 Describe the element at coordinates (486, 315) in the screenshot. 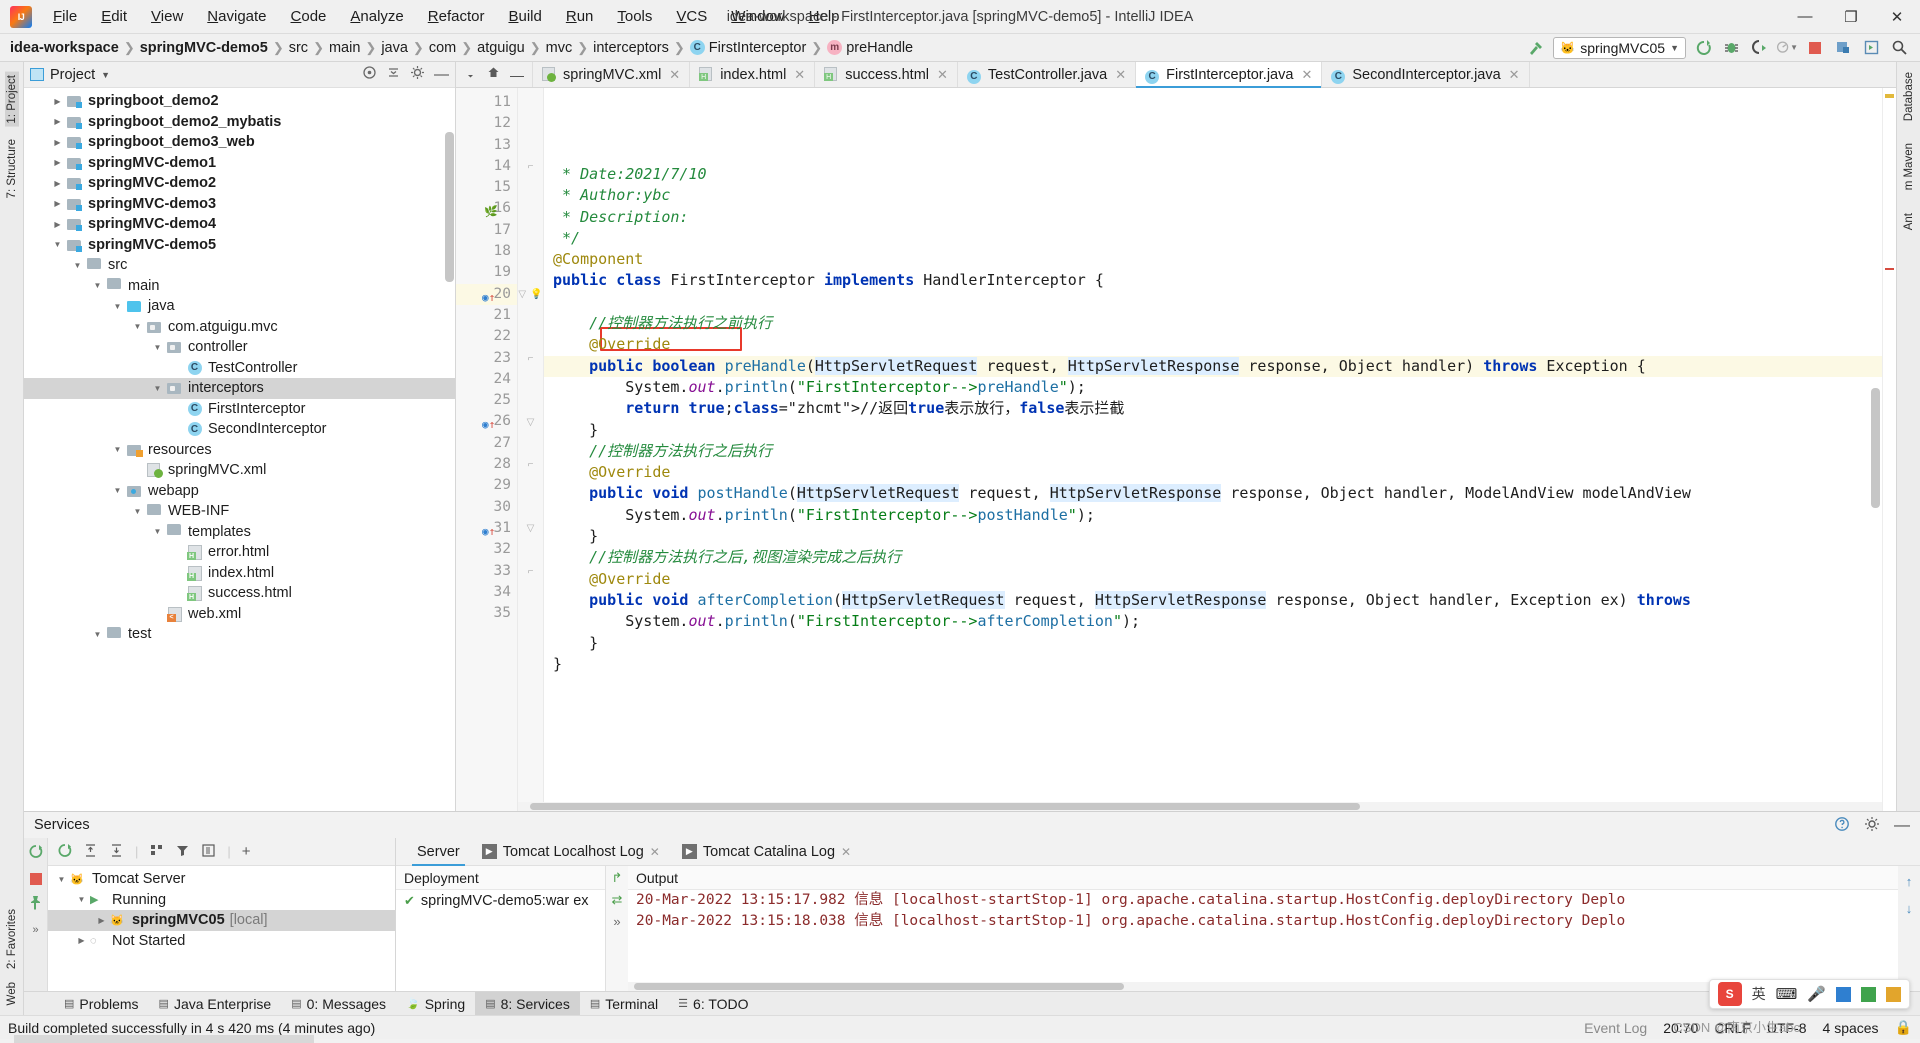

I see `line-number: 21` at that location.